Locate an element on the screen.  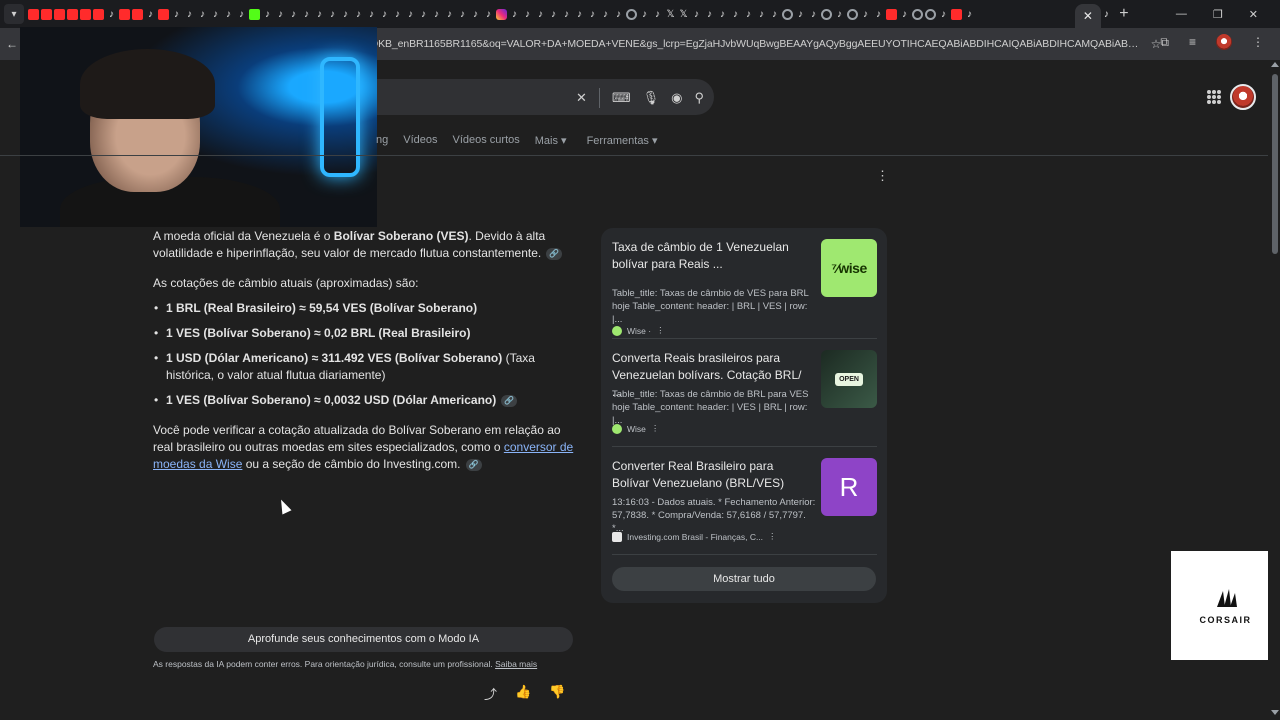
clear-search-icon: ✕ is located at coordinates (581, 98).